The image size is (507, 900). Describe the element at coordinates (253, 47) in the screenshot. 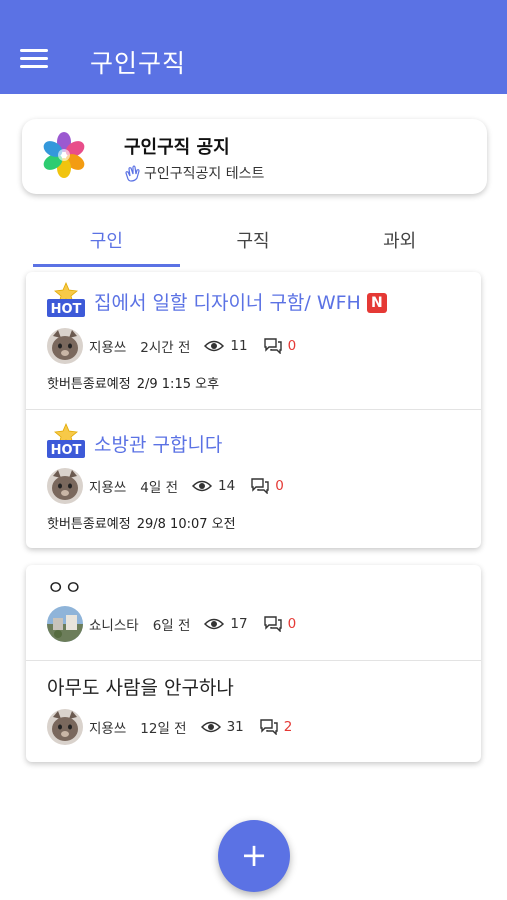

I see `app-bar: 구인구직` at that location.